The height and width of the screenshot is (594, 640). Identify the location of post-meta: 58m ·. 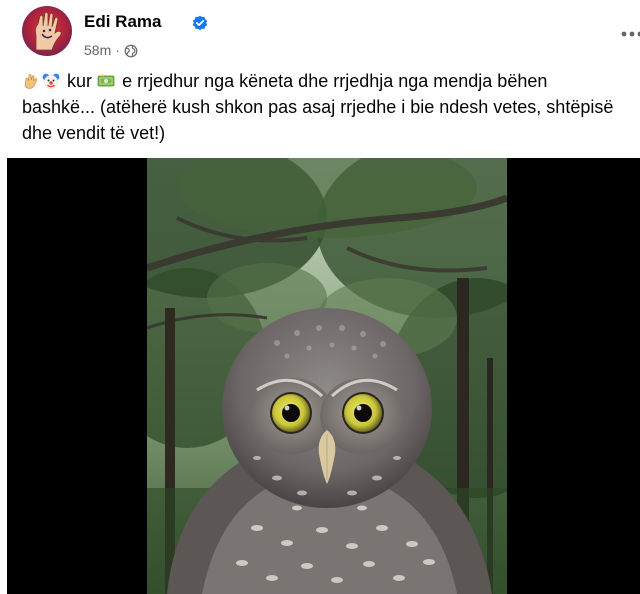
(111, 50).